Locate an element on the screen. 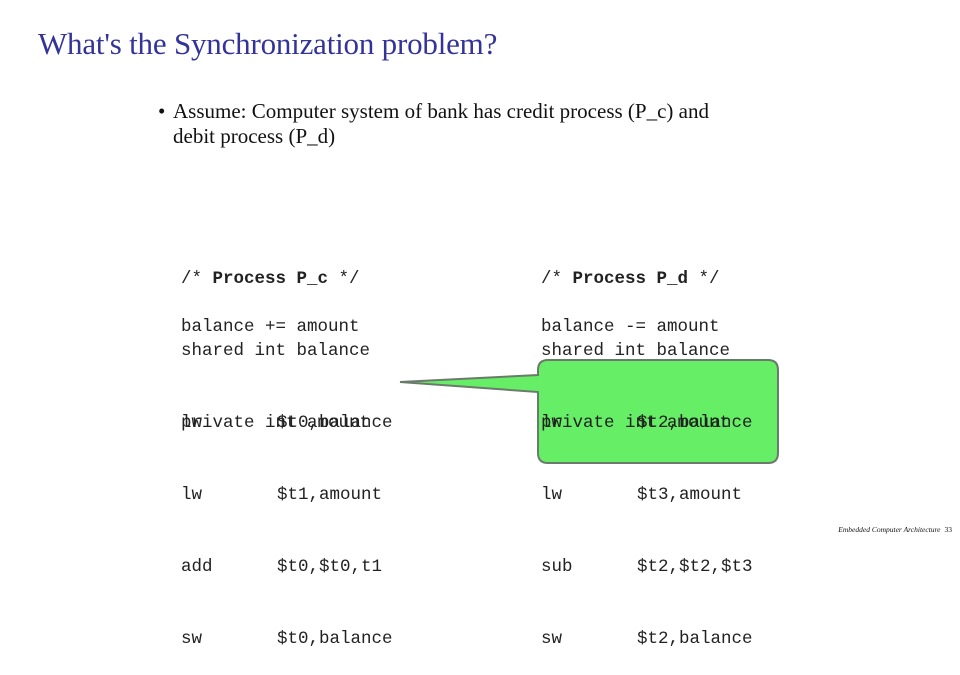 This screenshot has height=675, width=960. asm-row: sub $t2,$t2,$t3 is located at coordinates (647, 567).